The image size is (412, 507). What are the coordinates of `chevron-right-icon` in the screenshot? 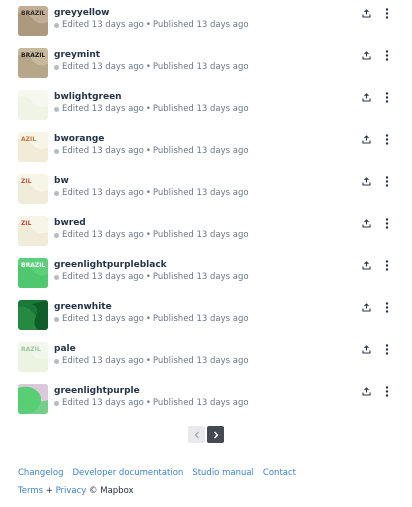 It's located at (216, 434).